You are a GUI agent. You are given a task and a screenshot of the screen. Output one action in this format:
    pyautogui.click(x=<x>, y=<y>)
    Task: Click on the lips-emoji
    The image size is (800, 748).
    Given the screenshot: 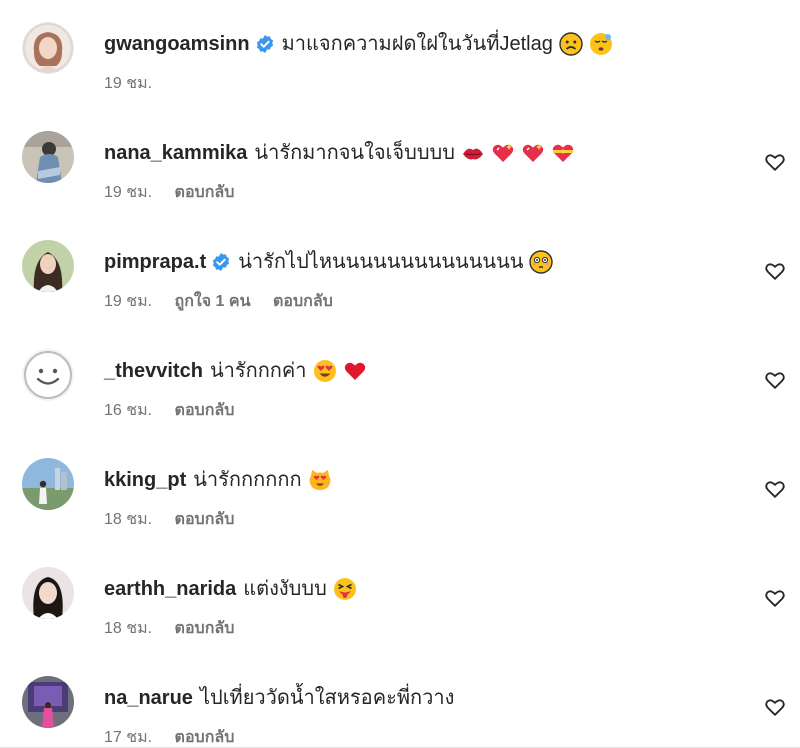 What is the action you would take?
    pyautogui.click(x=473, y=153)
    